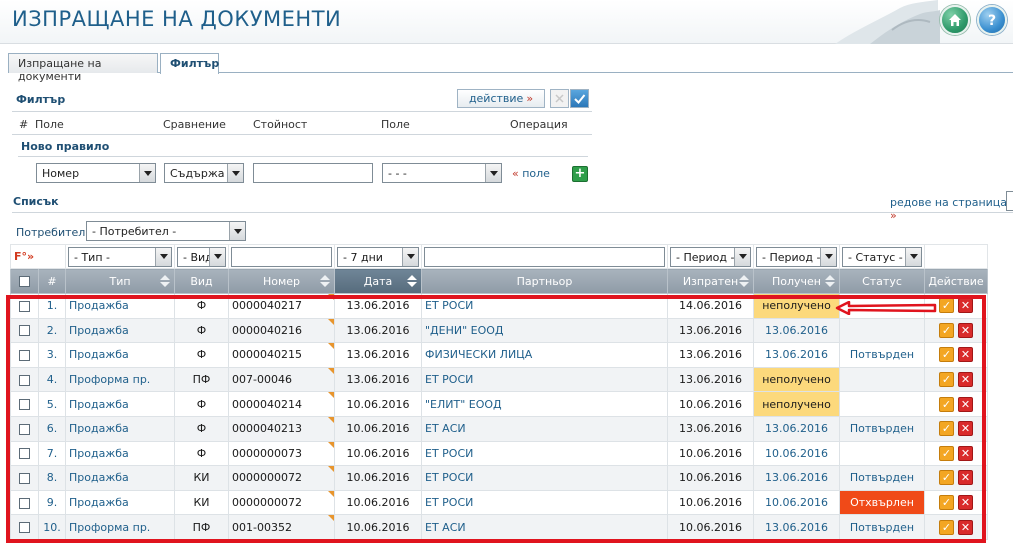 Image resolution: width=1013 pixels, height=559 pixels. Describe the element at coordinates (710, 281) in the screenshot. I see `header-sent: Изпратен` at that location.